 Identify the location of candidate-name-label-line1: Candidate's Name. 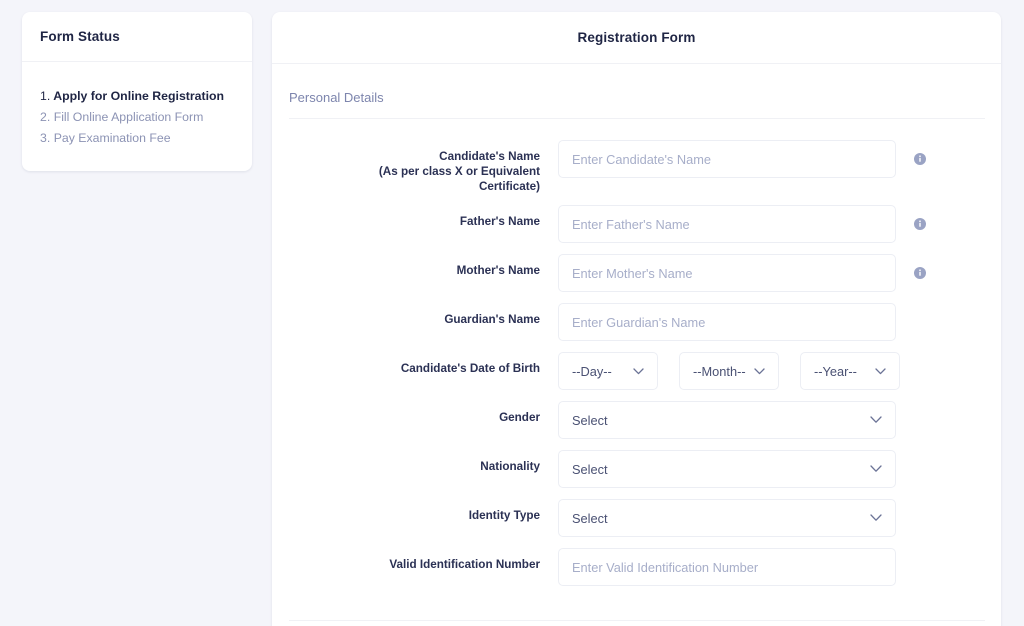
(489, 156).